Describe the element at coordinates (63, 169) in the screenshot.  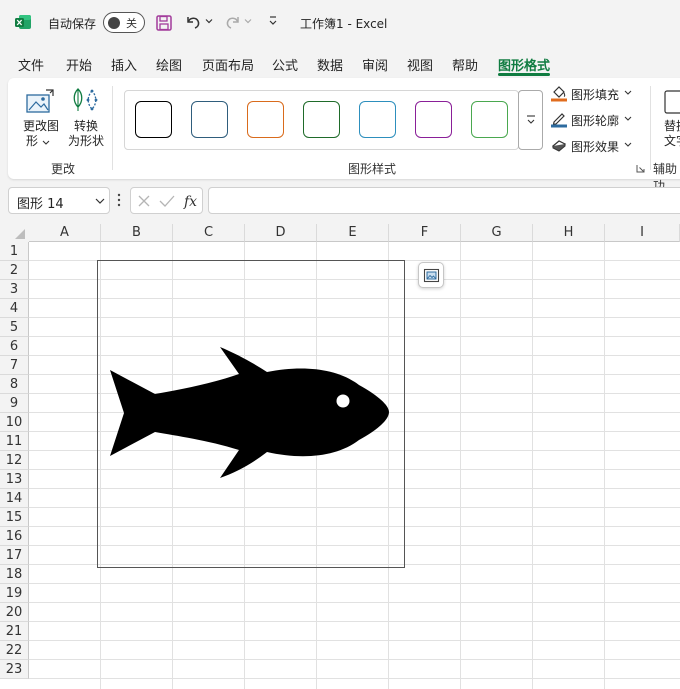
I see `group-label-change: 更改` at that location.